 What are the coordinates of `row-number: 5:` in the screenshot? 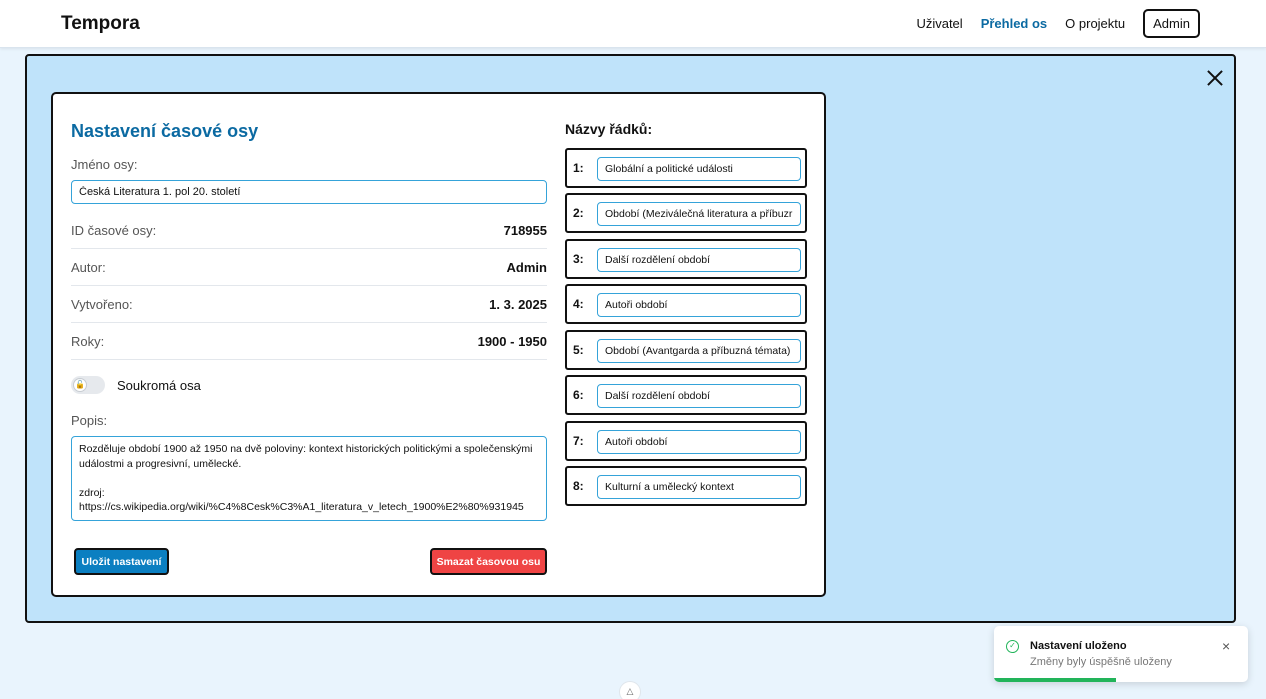 It's located at (578, 350).